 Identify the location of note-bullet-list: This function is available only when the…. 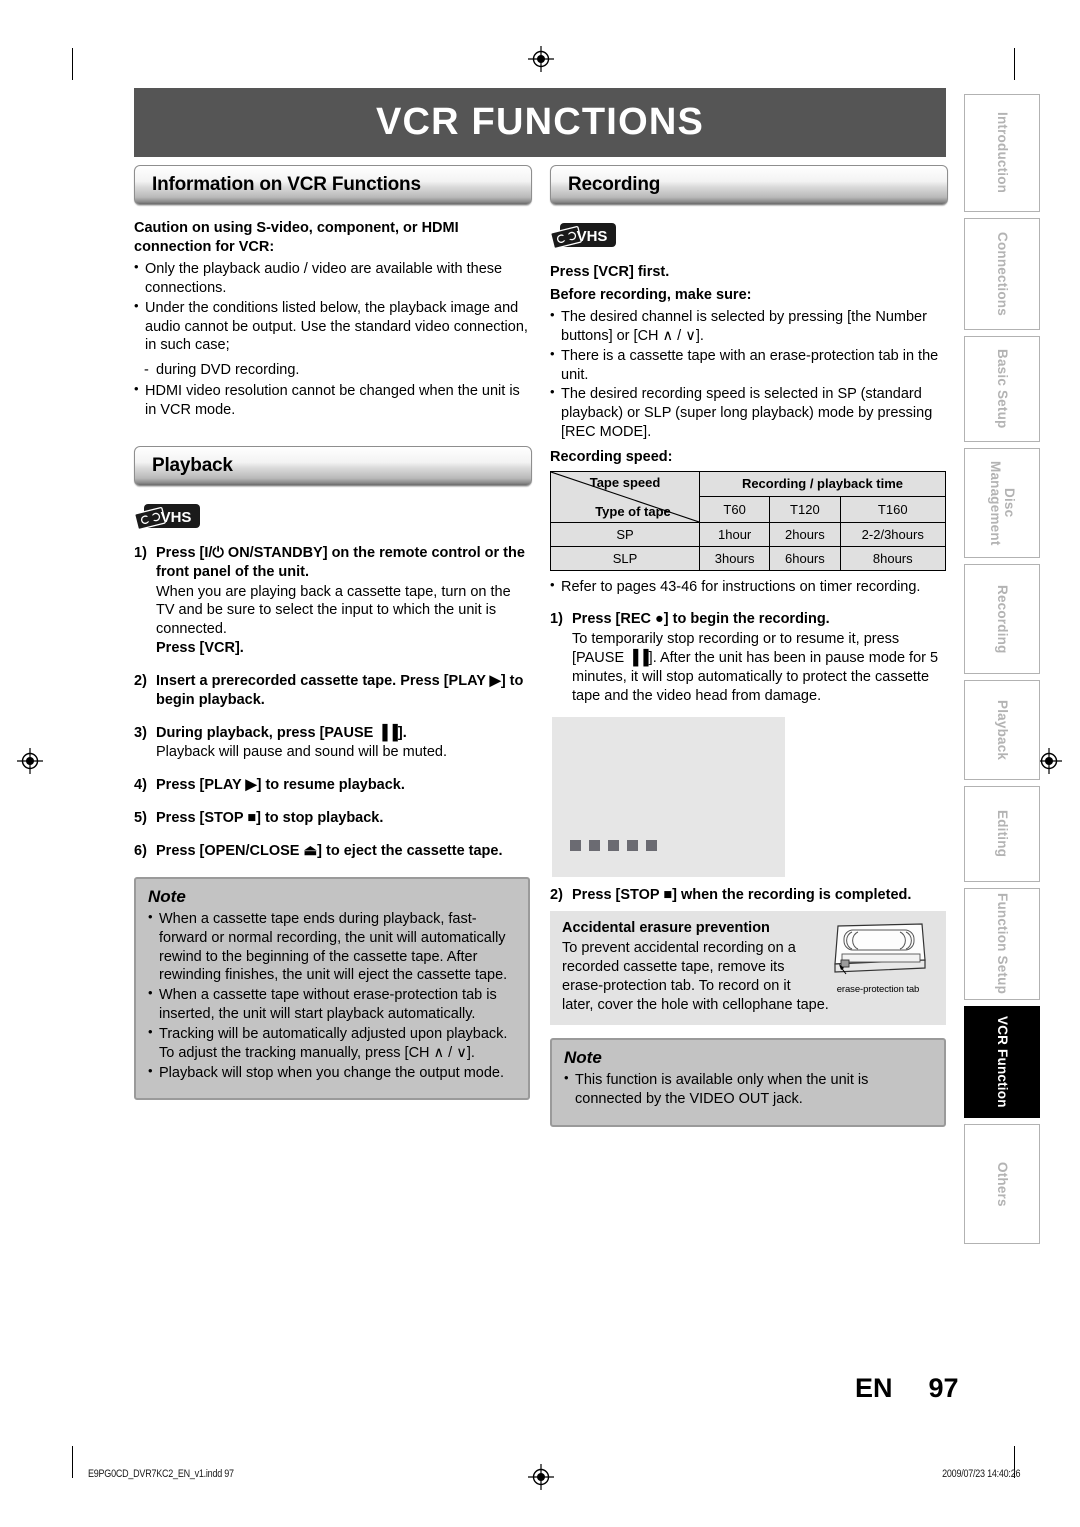
(748, 1089).